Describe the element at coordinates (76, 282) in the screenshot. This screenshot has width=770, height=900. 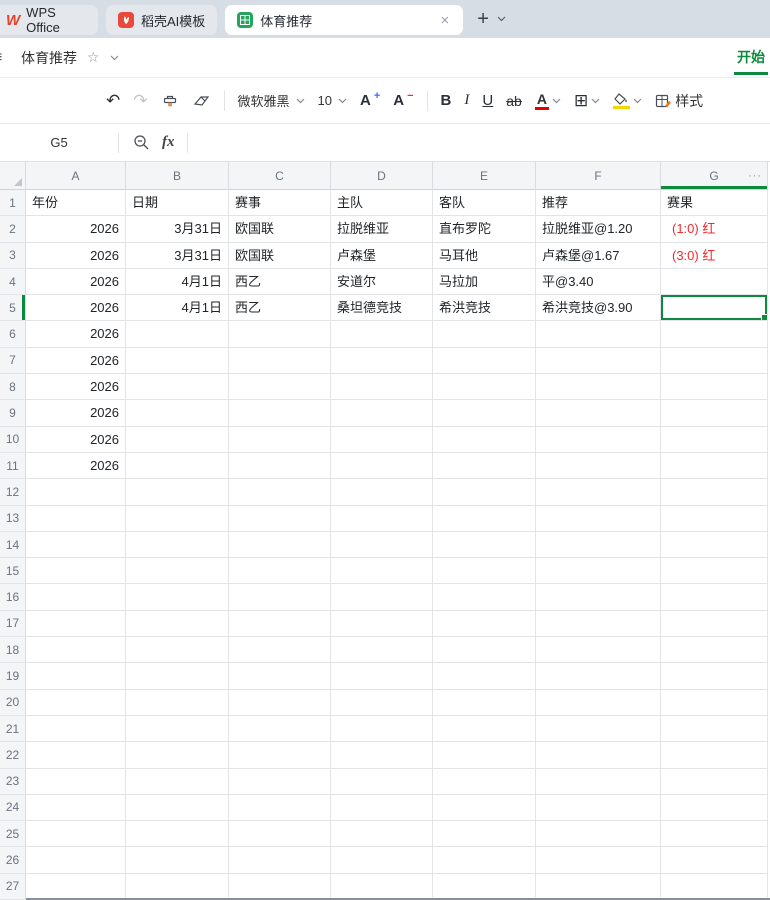
I see `cell-A4: 2026` at that location.